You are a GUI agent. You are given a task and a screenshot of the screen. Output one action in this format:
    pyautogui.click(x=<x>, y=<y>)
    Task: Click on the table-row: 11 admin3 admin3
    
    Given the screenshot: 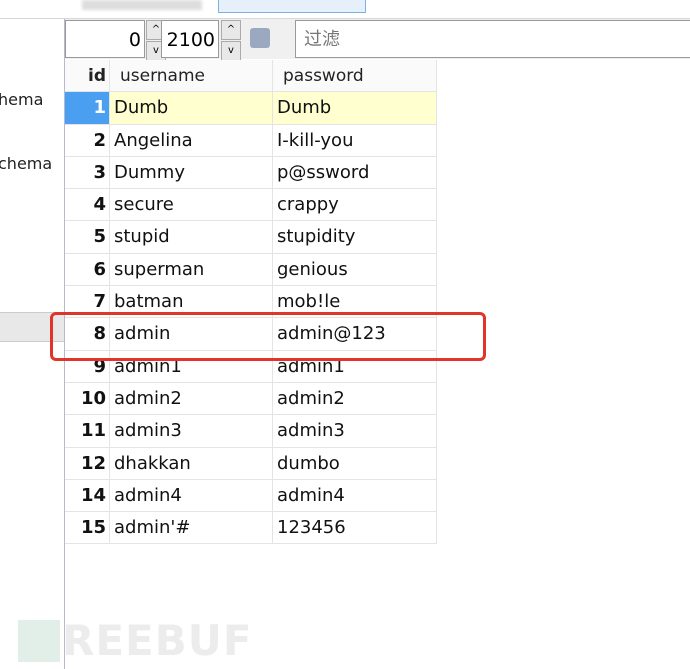 What is the action you would take?
    pyautogui.click(x=251, y=431)
    